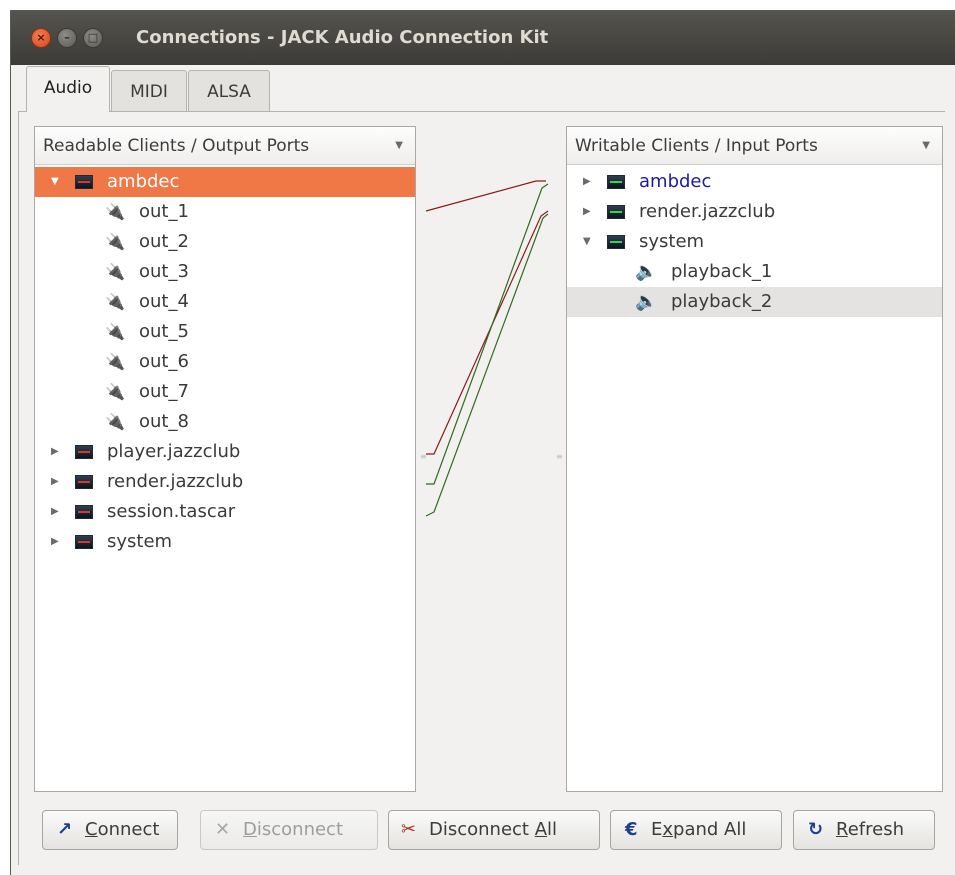 Image resolution: width=955 pixels, height=875 pixels. Describe the element at coordinates (250, 829) in the screenshot. I see `disconnect-label-accel: D` at that location.